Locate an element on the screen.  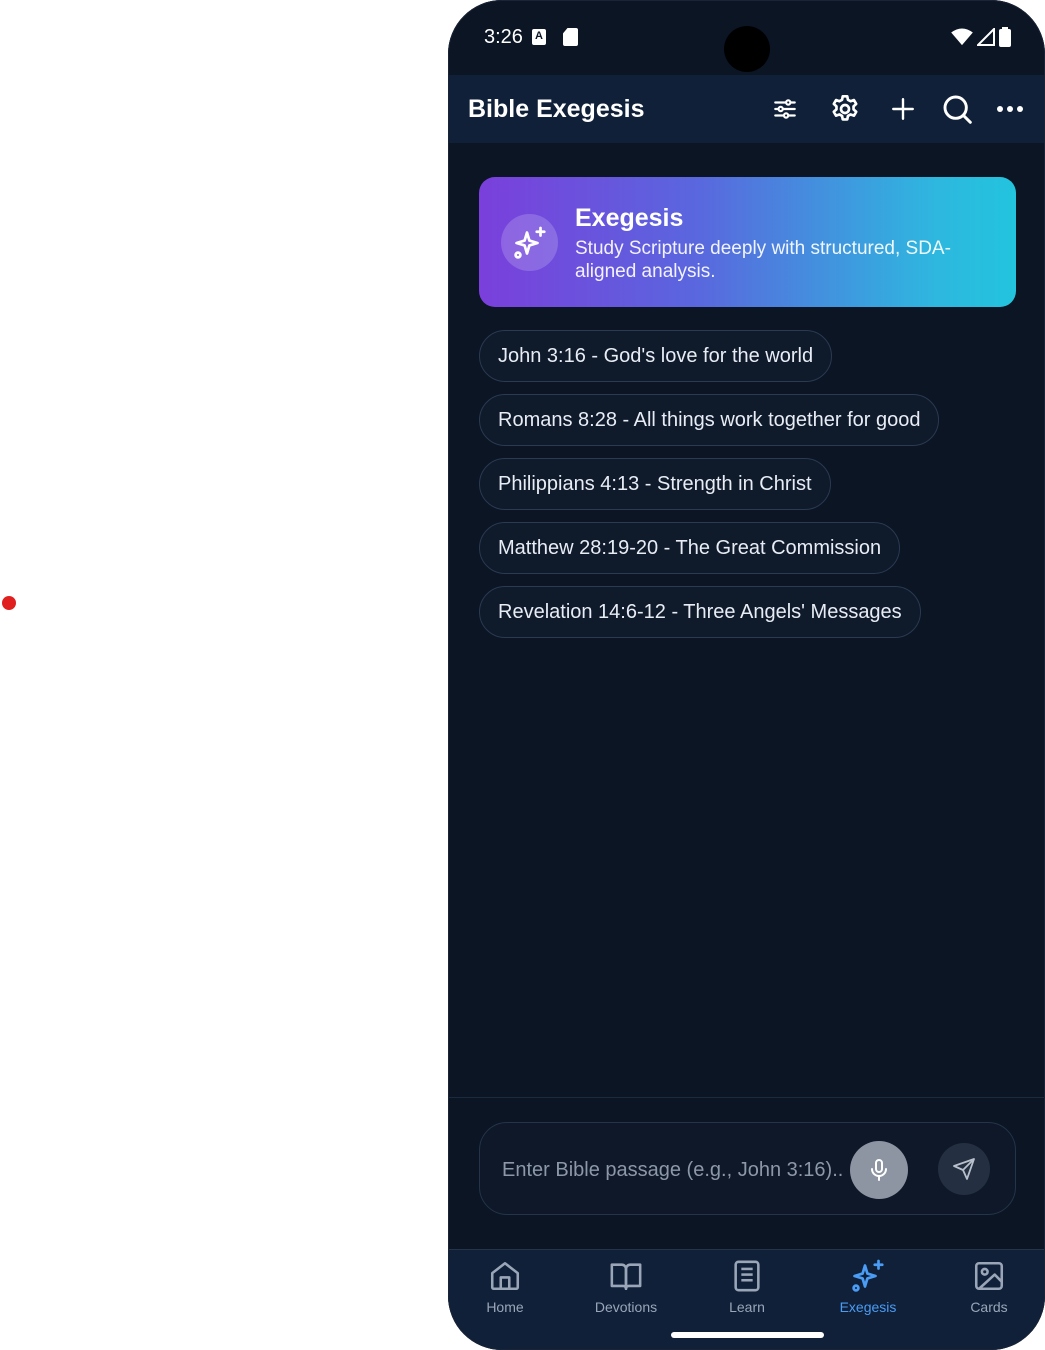
wifi-icon is located at coordinates (962, 37).